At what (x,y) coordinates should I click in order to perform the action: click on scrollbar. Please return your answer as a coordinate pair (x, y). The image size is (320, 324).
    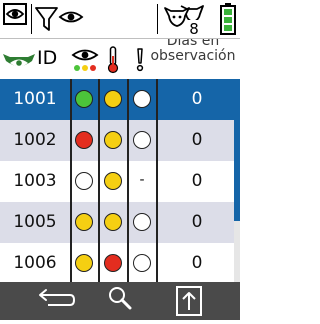
    Looking at the image, I should click on (237, 180).